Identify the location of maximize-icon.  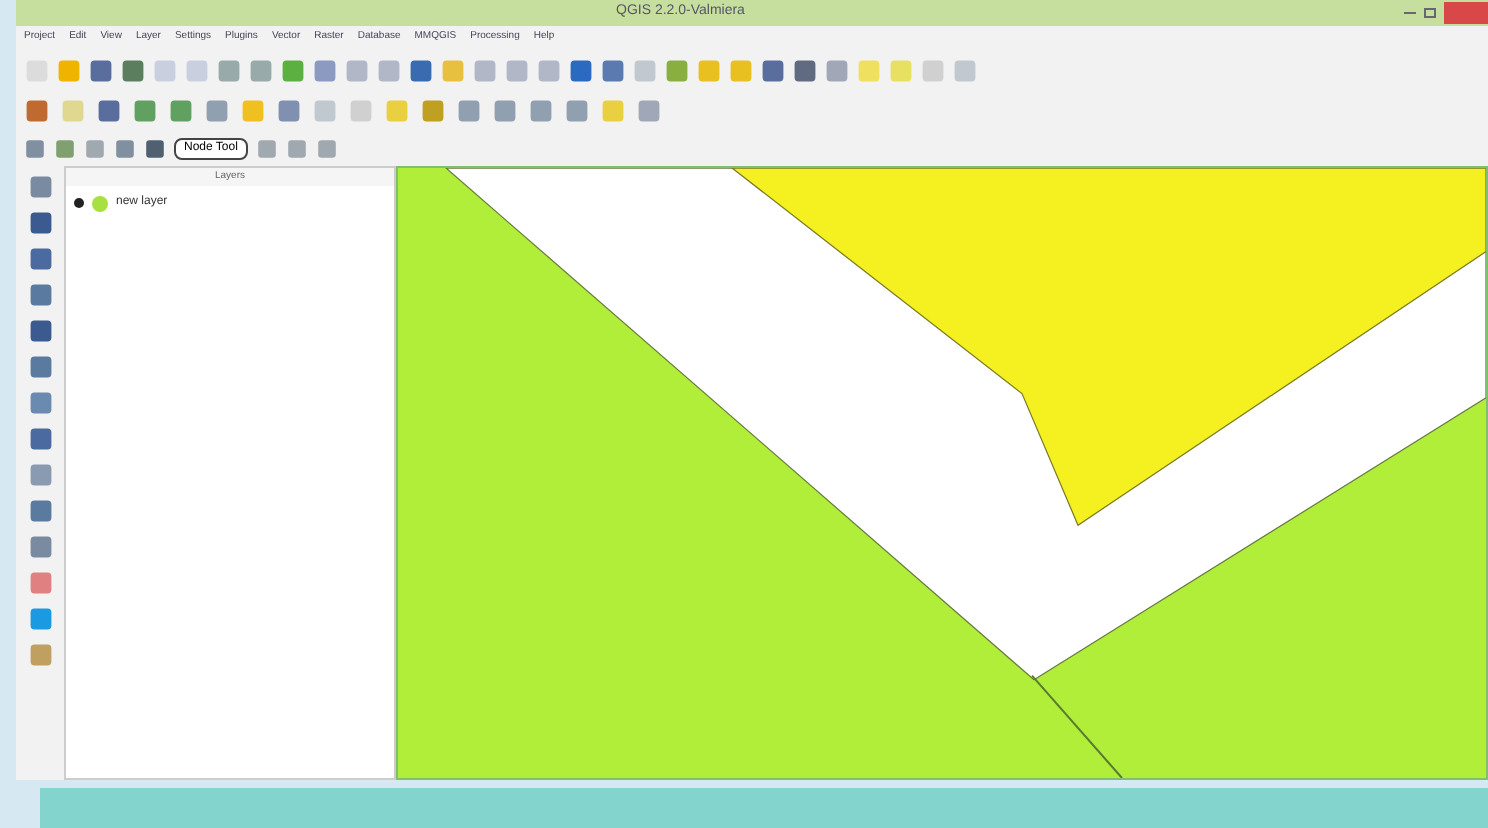
(1430, 13).